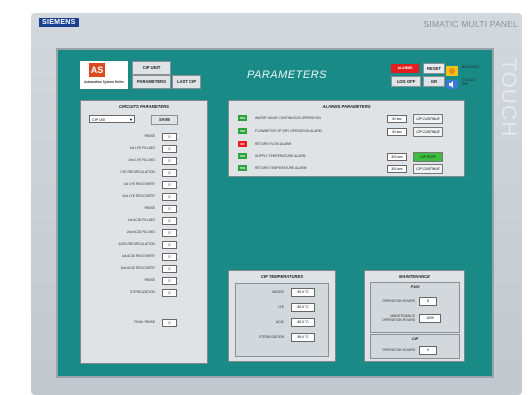 The width and height of the screenshot is (532, 395). What do you see at coordinates (186, 82) in the screenshot?
I see `last-cip-button: LAST CIP` at bounding box center [186, 82].